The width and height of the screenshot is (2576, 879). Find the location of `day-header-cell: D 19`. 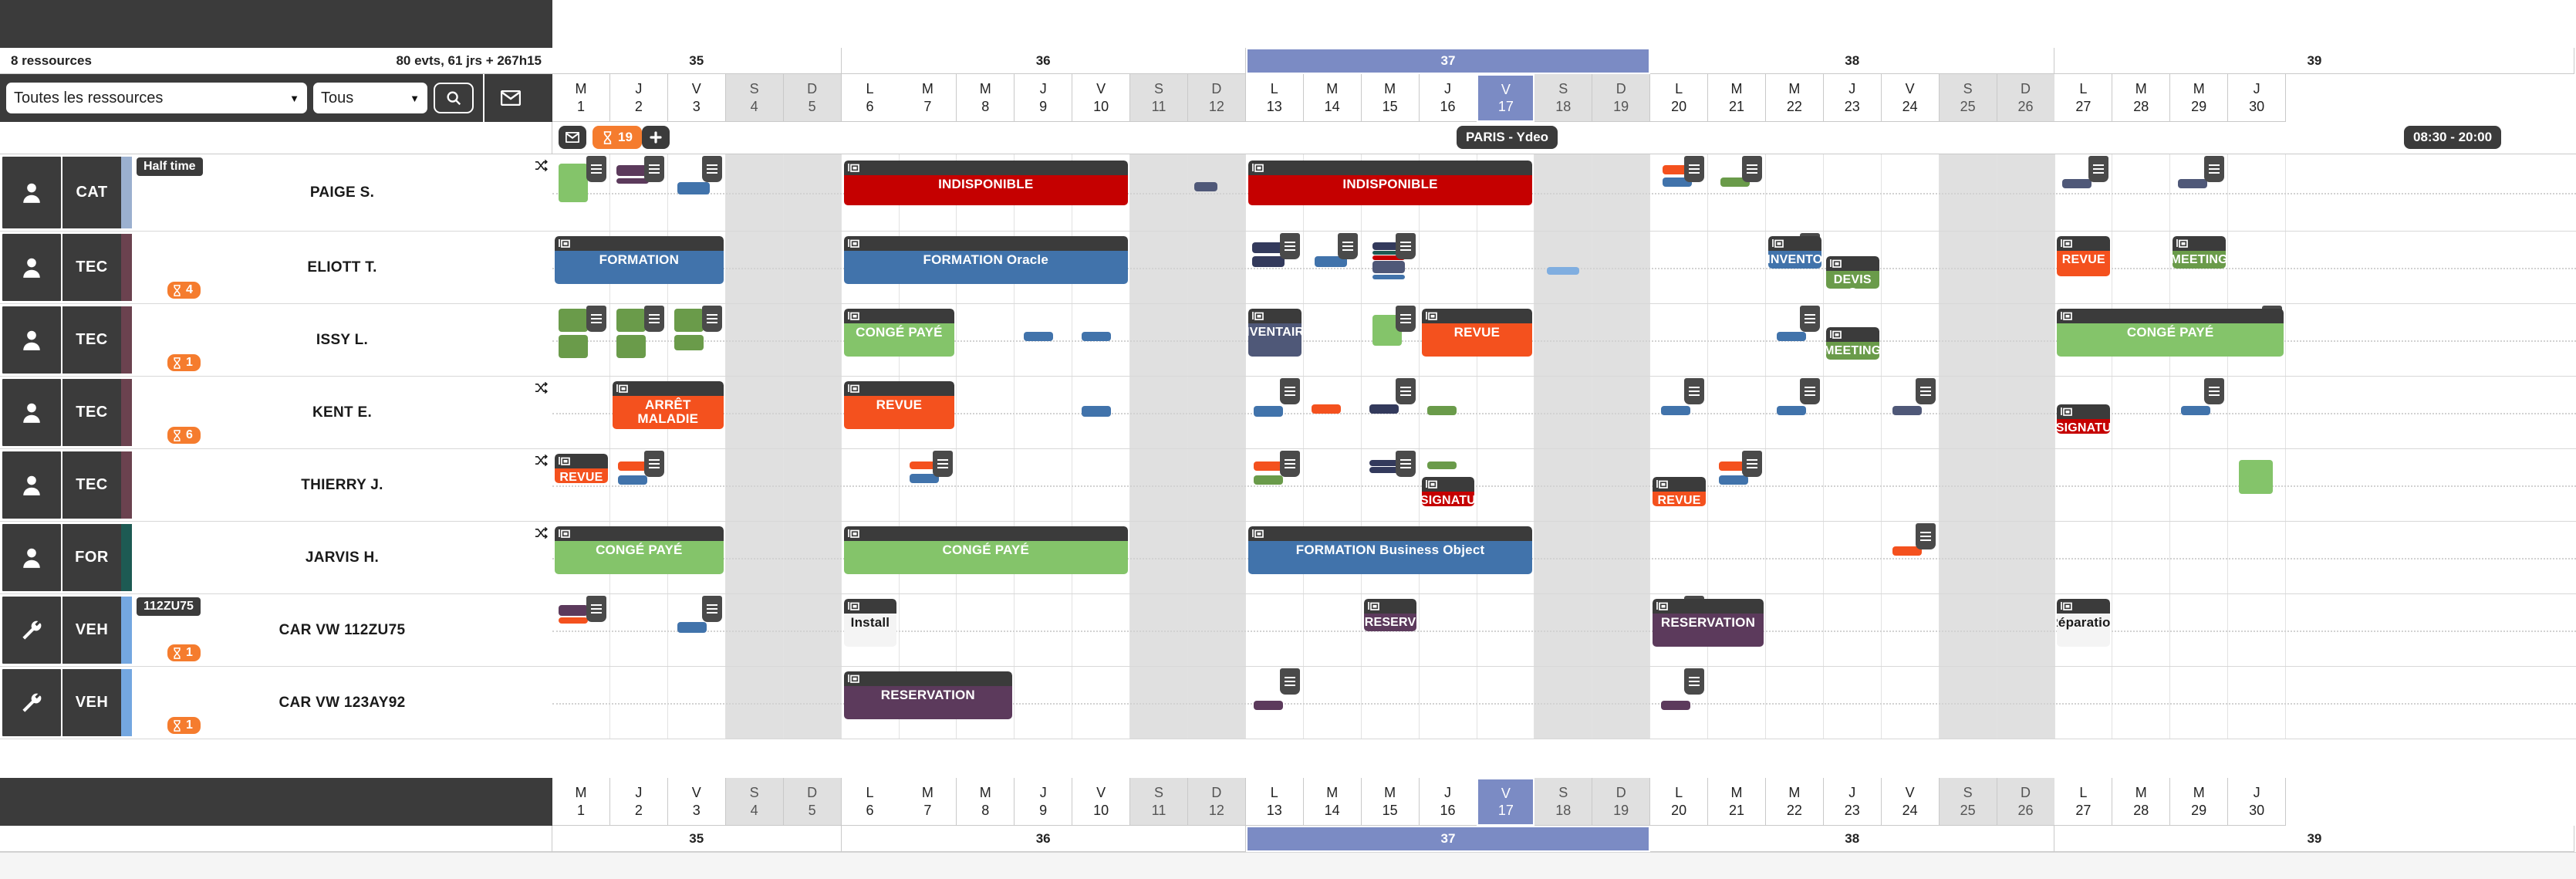

day-header-cell: D 19 is located at coordinates (1621, 98).